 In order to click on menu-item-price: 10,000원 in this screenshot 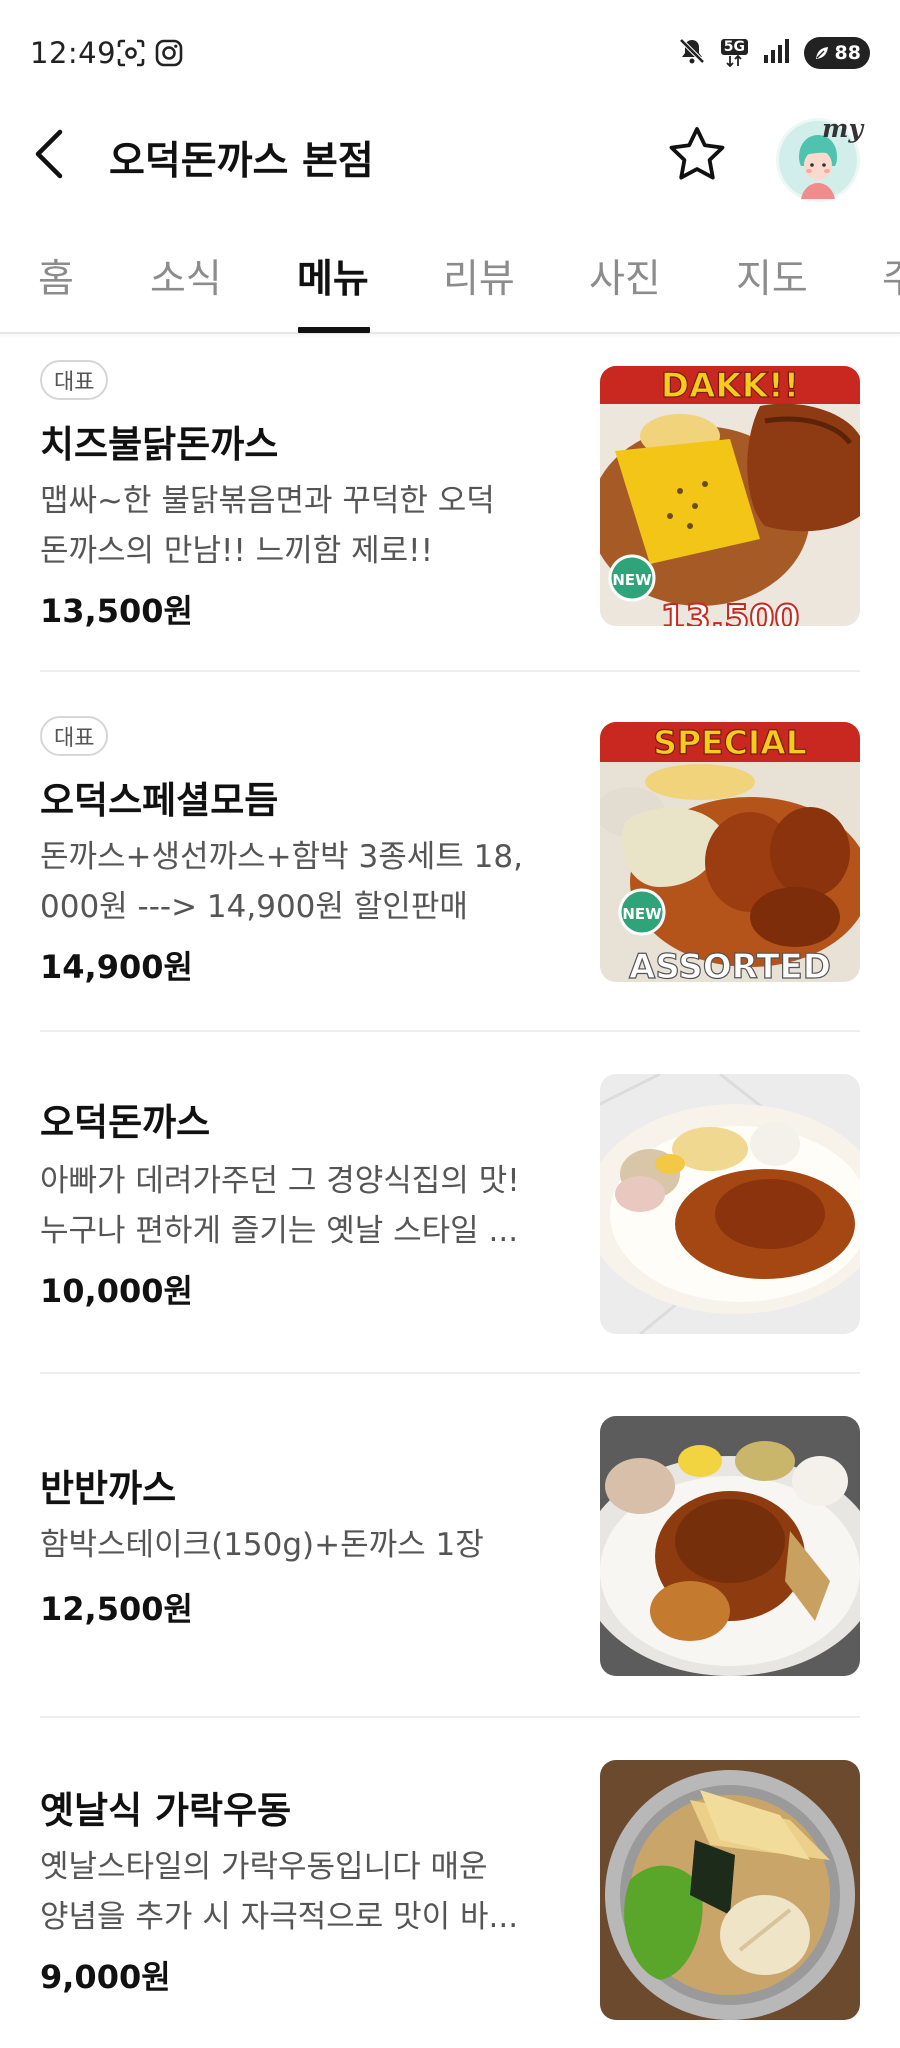, I will do `click(116, 1291)`.